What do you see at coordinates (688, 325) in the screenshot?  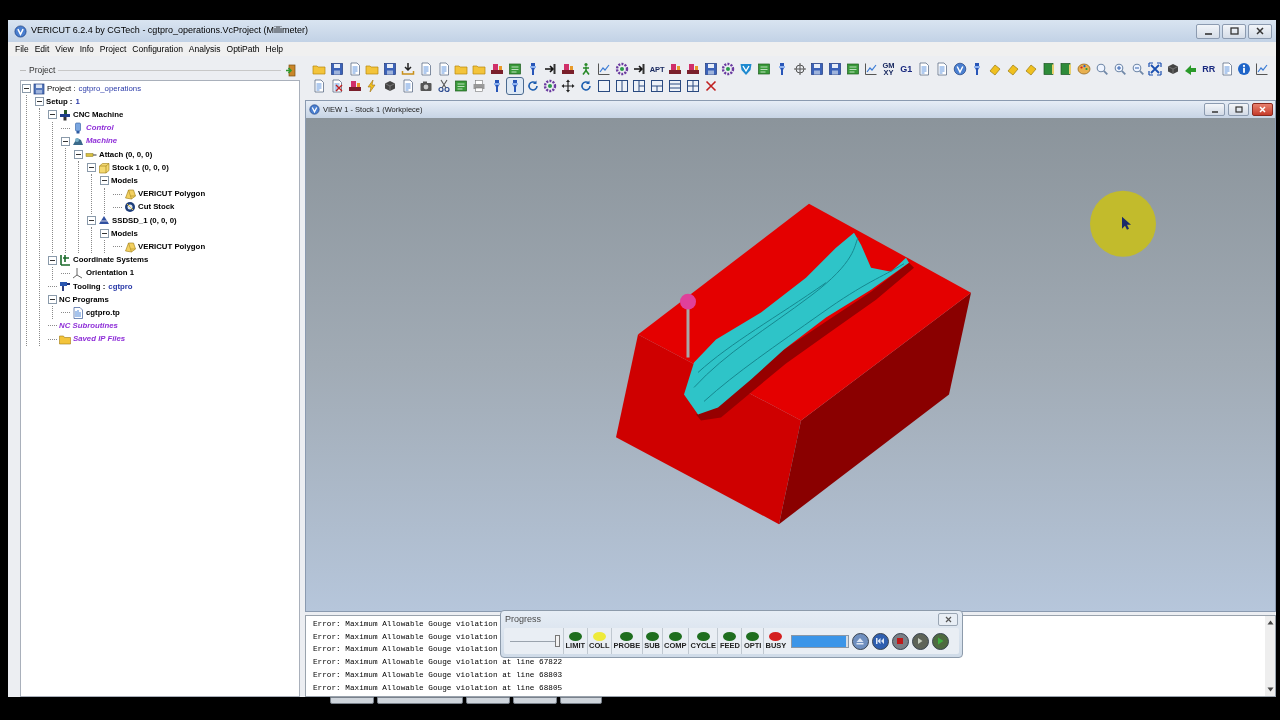 I see `cutting-tool` at bounding box center [688, 325].